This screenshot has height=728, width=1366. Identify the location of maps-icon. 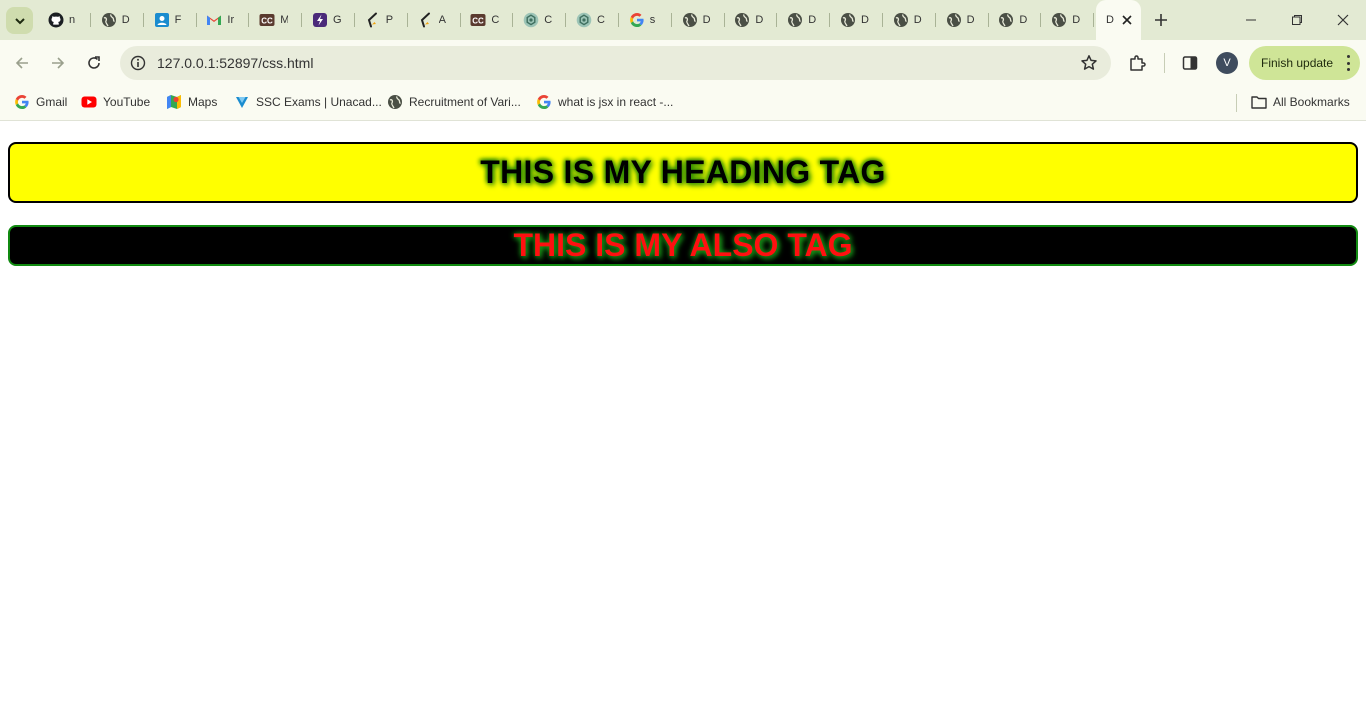
(174, 102).